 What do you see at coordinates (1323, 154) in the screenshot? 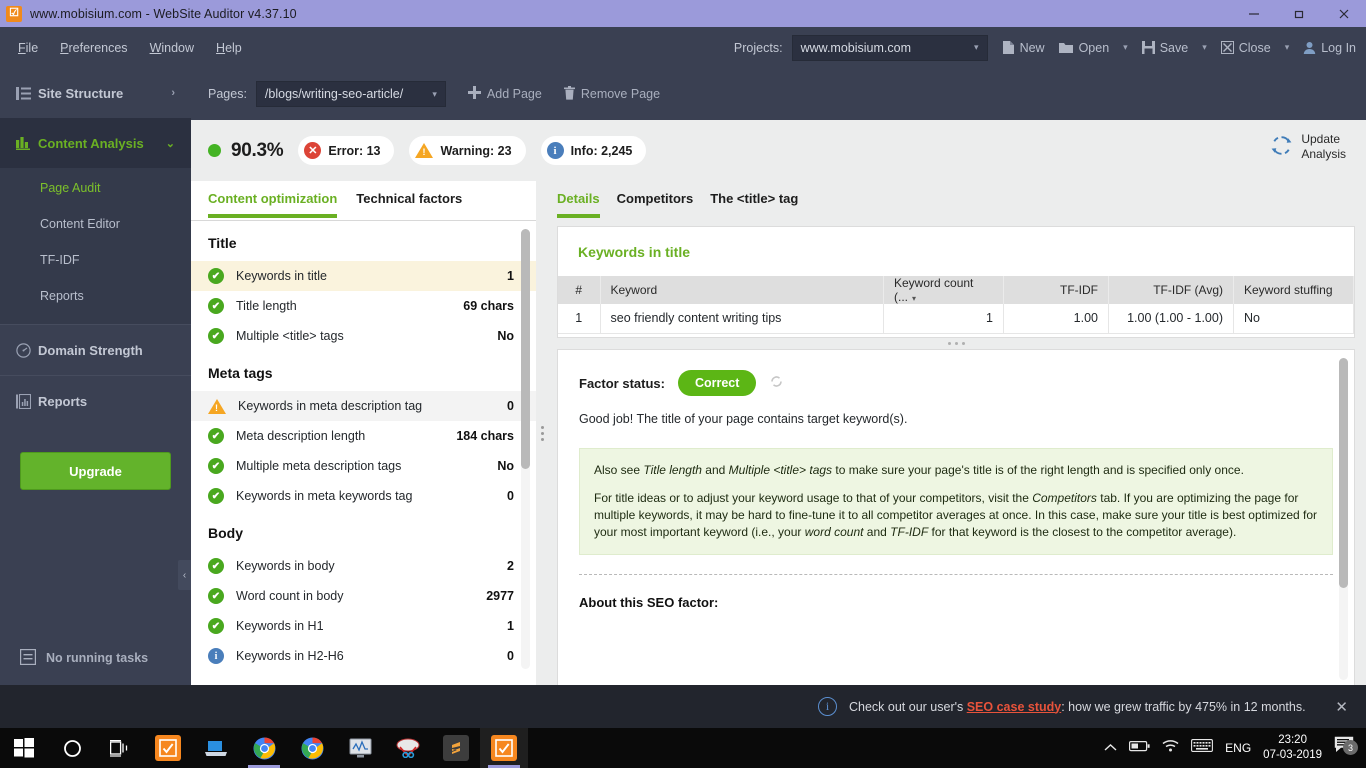
I see `update-analysis-line2: Analysis` at bounding box center [1323, 154].